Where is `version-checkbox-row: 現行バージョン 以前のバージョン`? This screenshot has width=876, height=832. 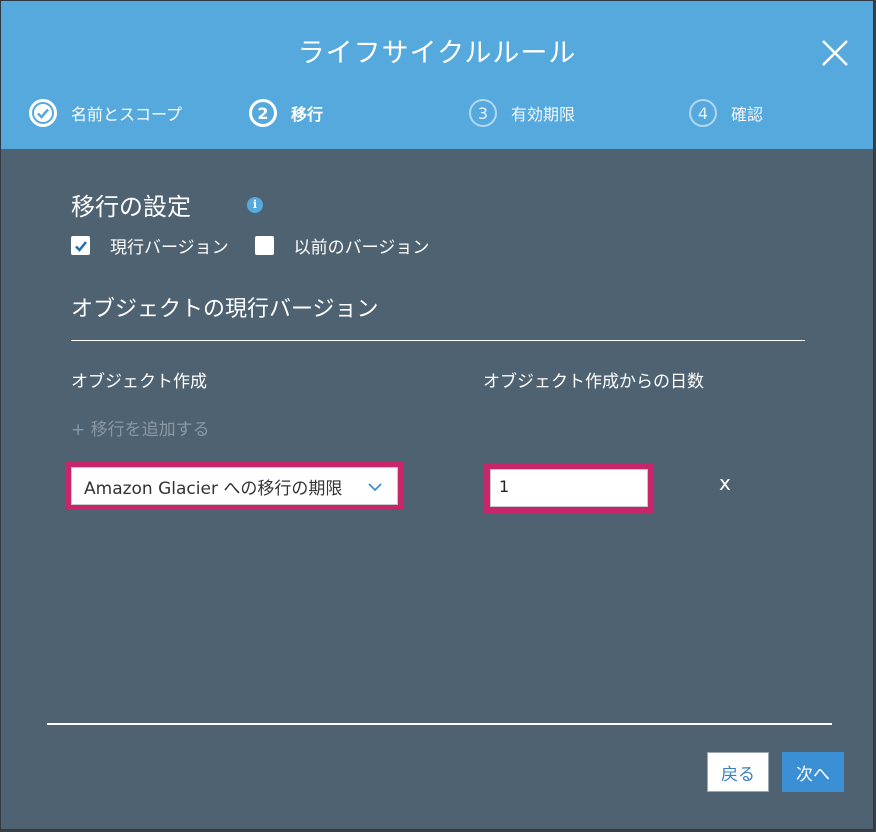 version-checkbox-row: 現行バージョン 以前のバージョン is located at coordinates (263, 245).